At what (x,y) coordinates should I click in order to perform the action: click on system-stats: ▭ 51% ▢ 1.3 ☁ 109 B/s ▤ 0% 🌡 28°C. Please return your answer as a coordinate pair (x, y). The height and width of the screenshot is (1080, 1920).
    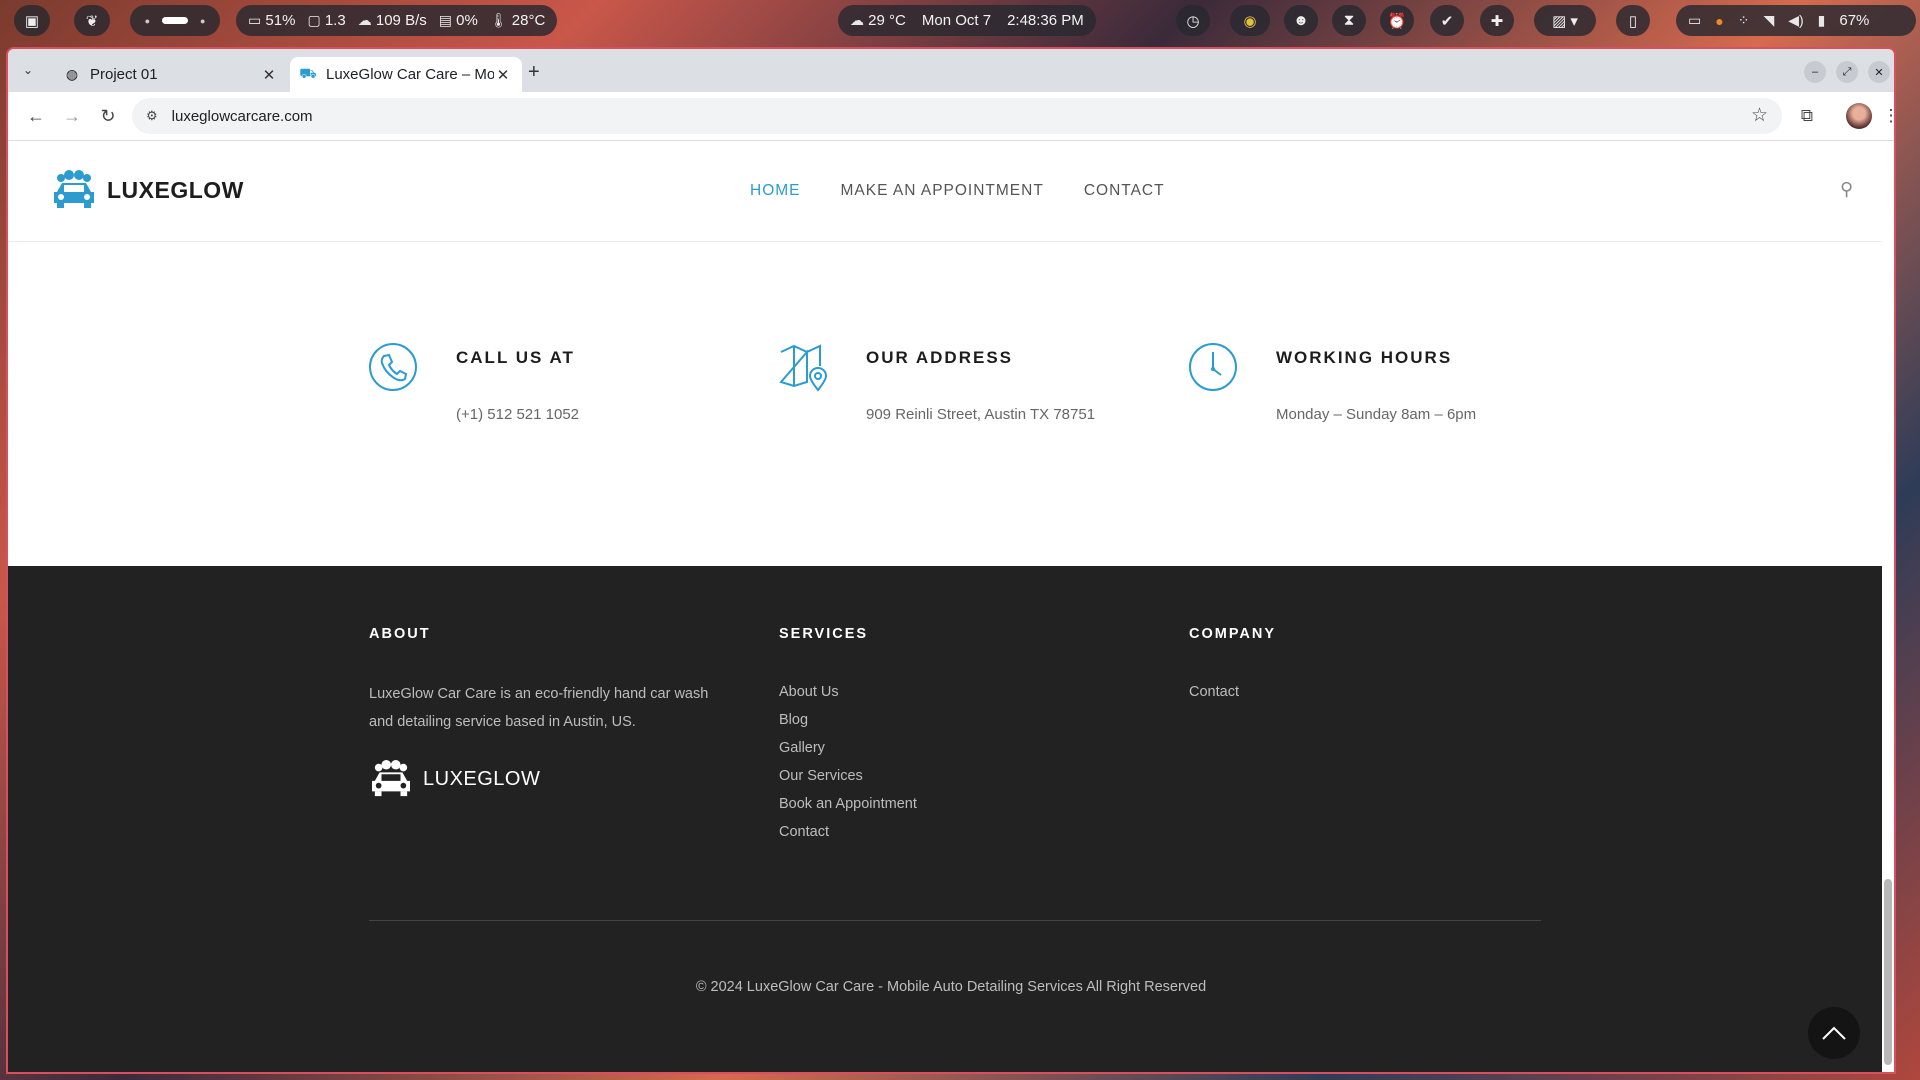
    Looking at the image, I should click on (397, 20).